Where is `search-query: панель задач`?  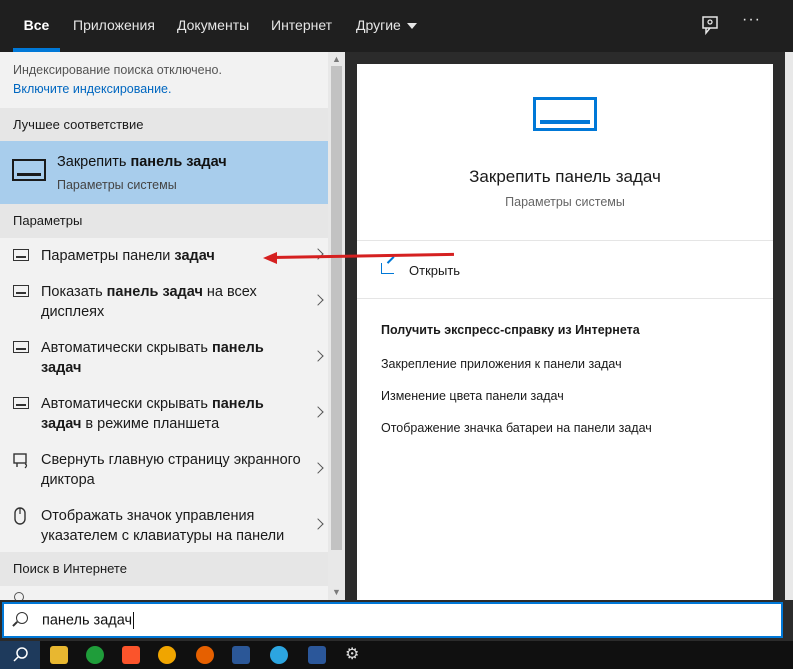 search-query: панель задач is located at coordinates (88, 620).